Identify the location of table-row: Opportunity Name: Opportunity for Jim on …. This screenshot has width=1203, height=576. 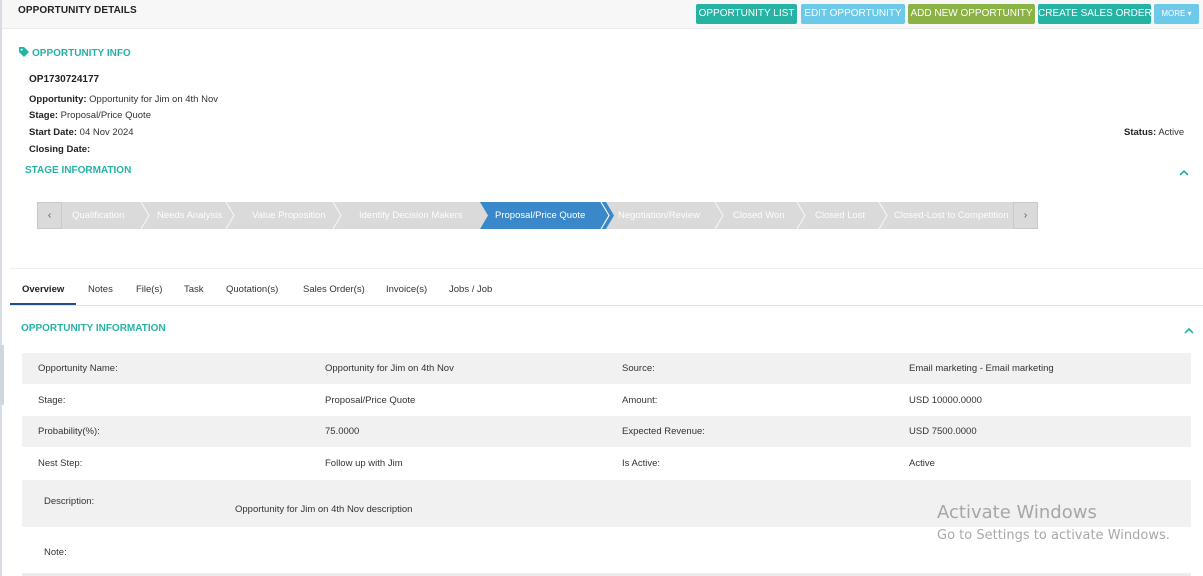
(606, 368).